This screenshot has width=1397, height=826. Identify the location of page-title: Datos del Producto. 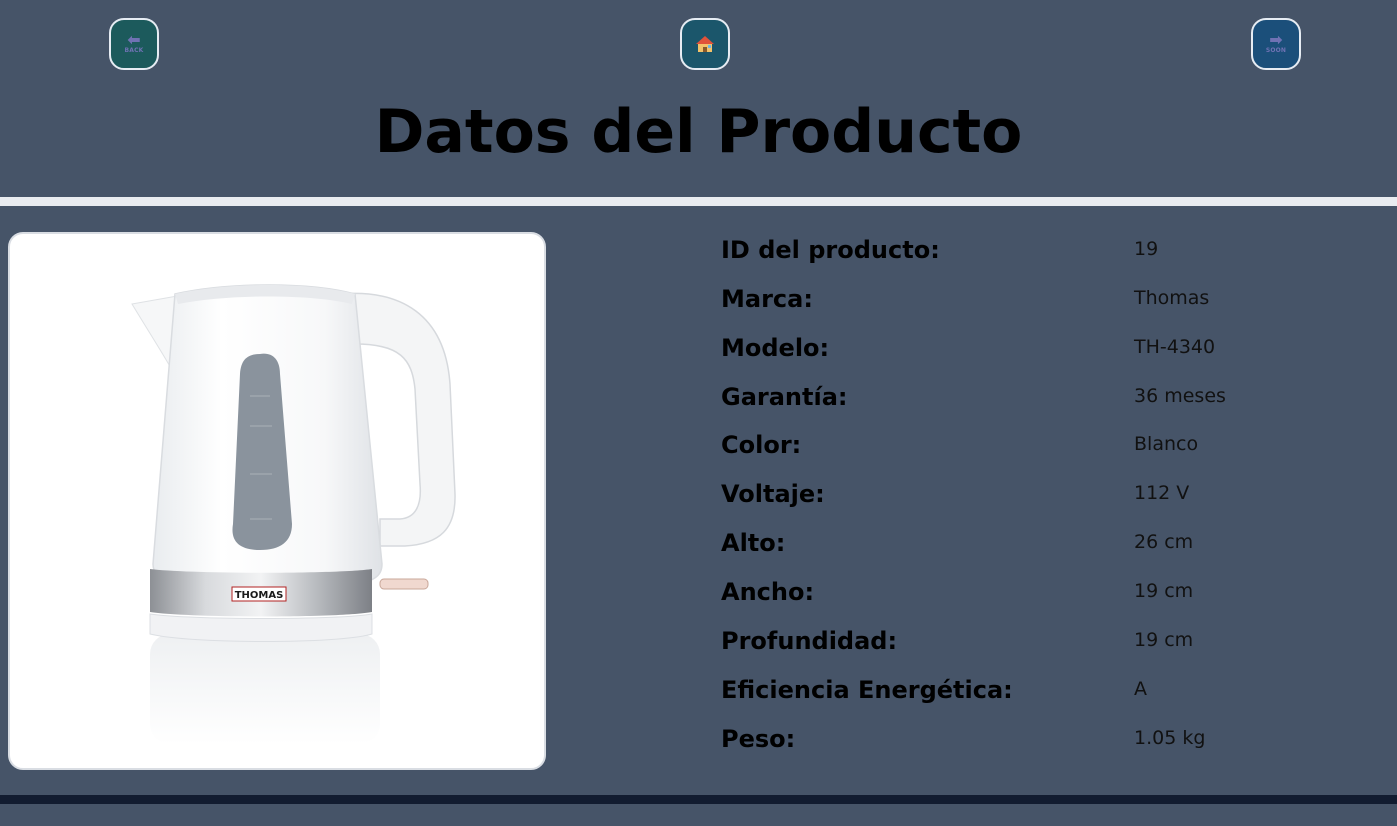
(698, 132).